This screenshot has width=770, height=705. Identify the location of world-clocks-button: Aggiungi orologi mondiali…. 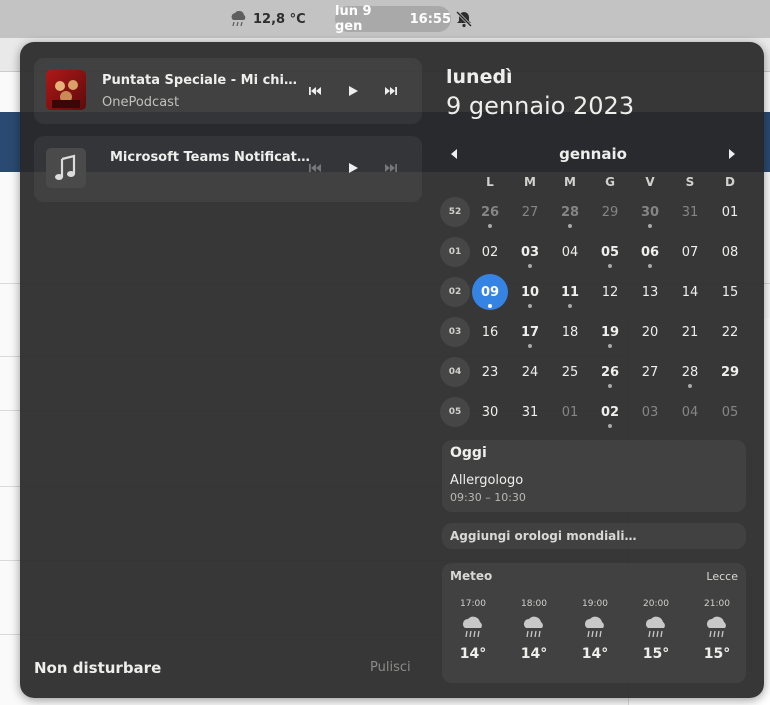
(594, 536).